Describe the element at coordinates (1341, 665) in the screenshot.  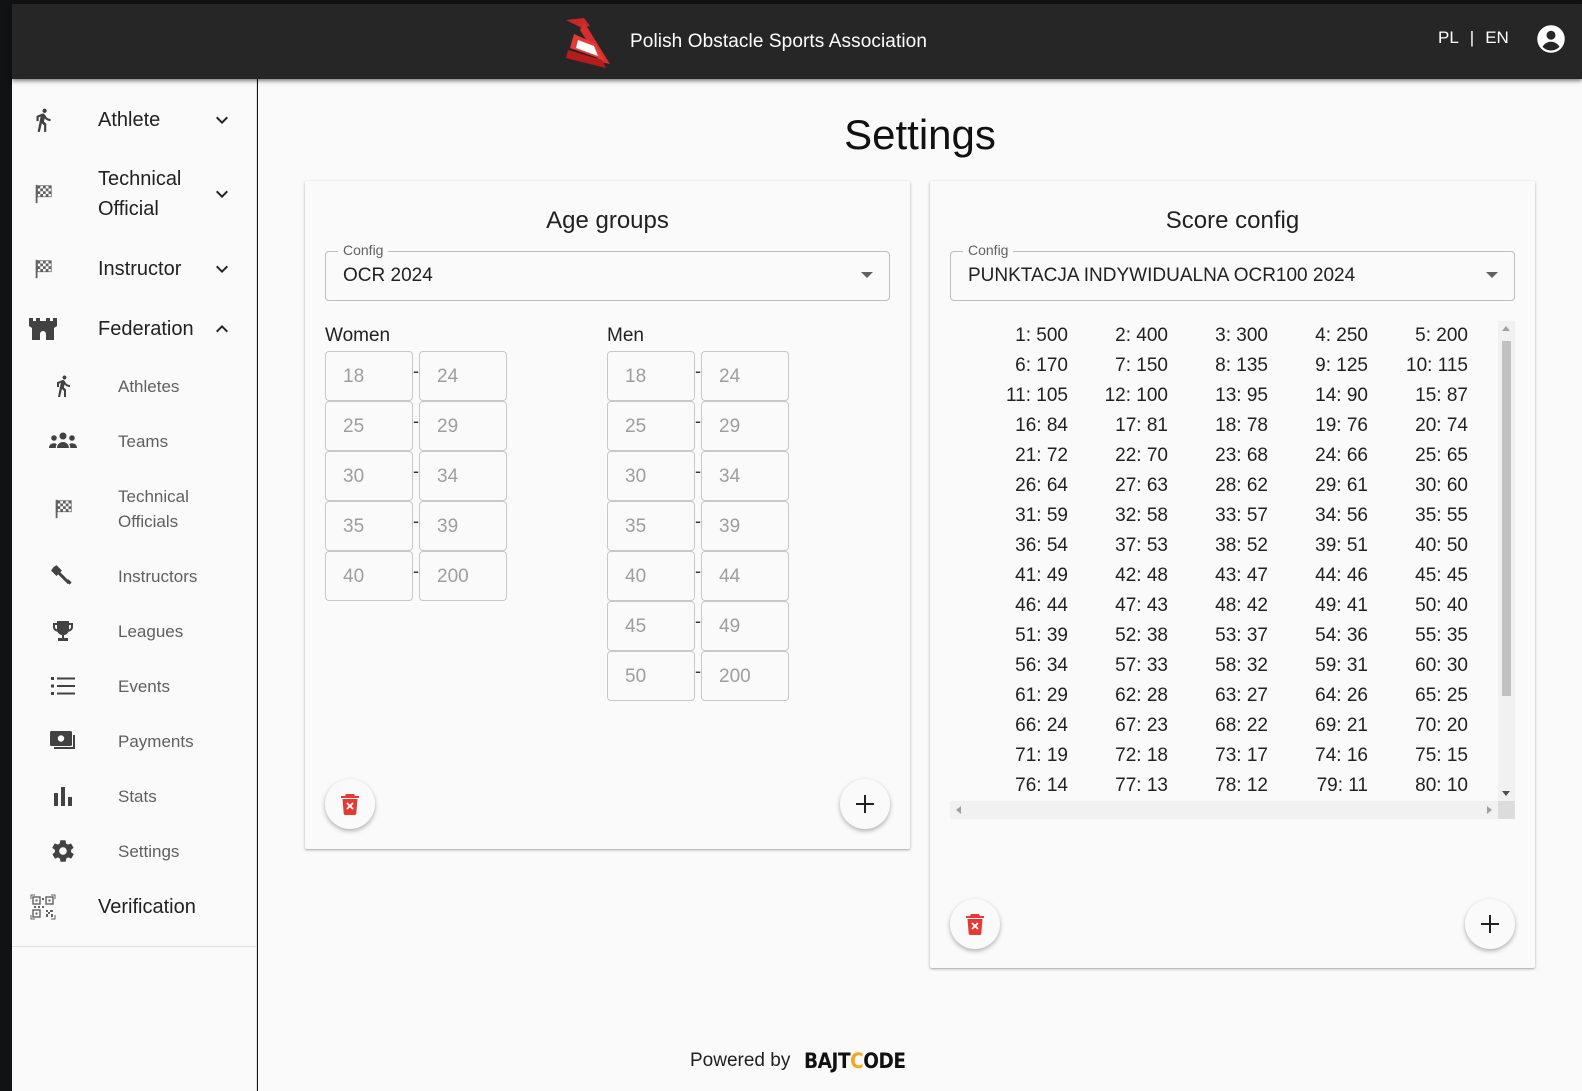
I see `score-cell: 59: 31` at that location.